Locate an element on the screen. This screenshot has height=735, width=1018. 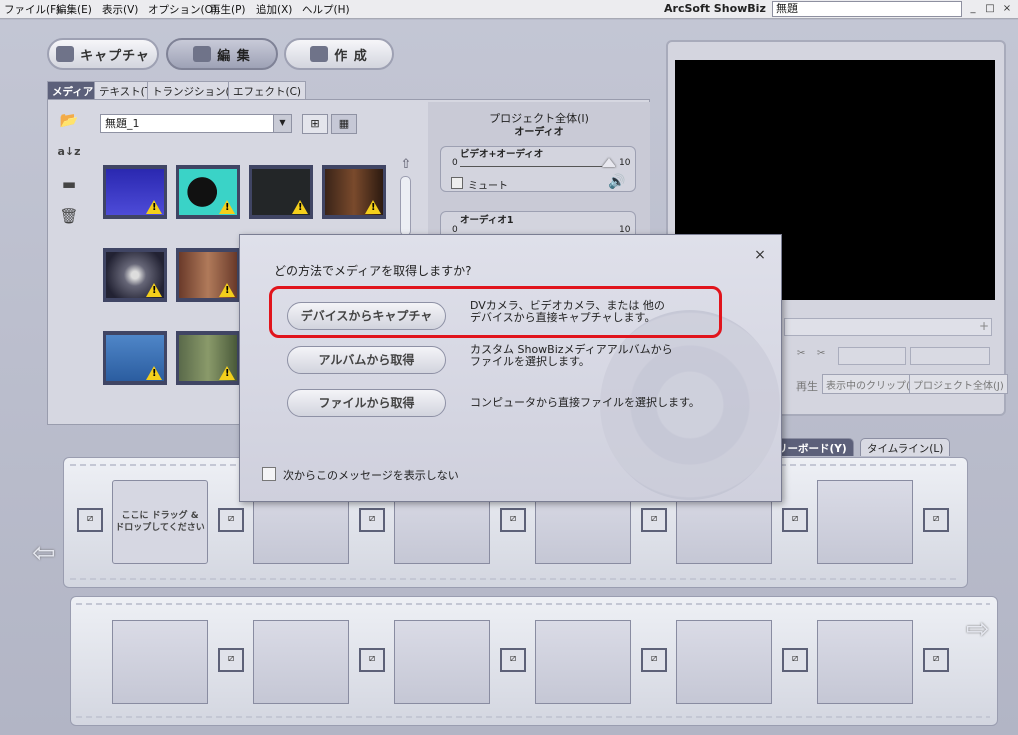
menu-view: 表示(V) is located at coordinates (120, 9).